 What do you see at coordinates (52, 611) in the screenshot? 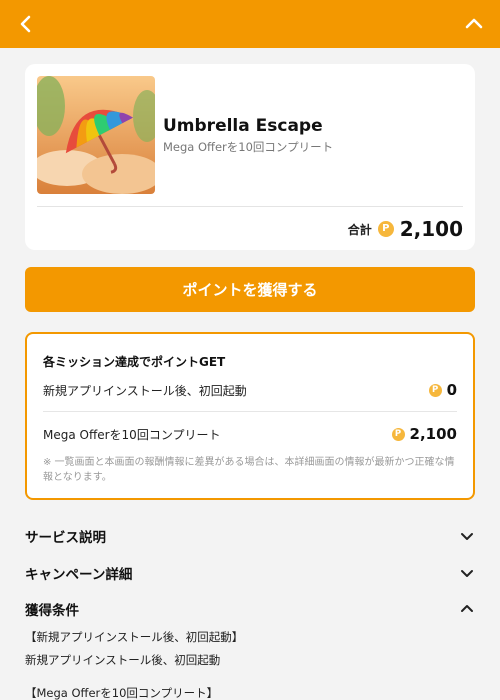
I see `section-title: 獲得条件` at bounding box center [52, 611].